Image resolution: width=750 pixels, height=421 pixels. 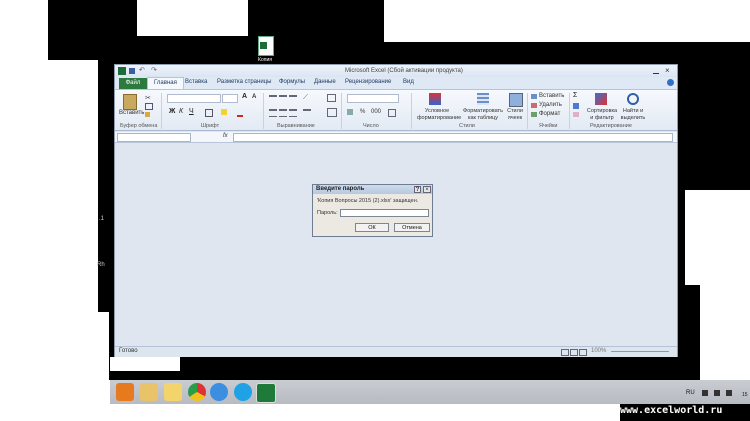 I want to click on name-box, so click(x=154, y=137).